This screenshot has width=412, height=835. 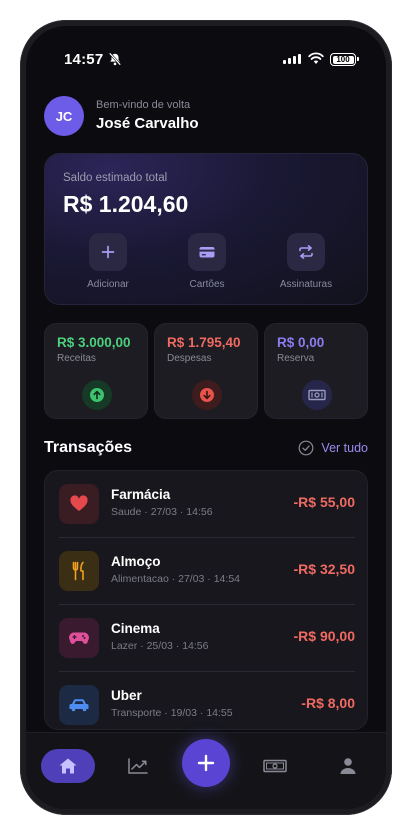 What do you see at coordinates (172, 713) in the screenshot?
I see `transaction-meta: Transporte · 19/03 · 14:55` at bounding box center [172, 713].